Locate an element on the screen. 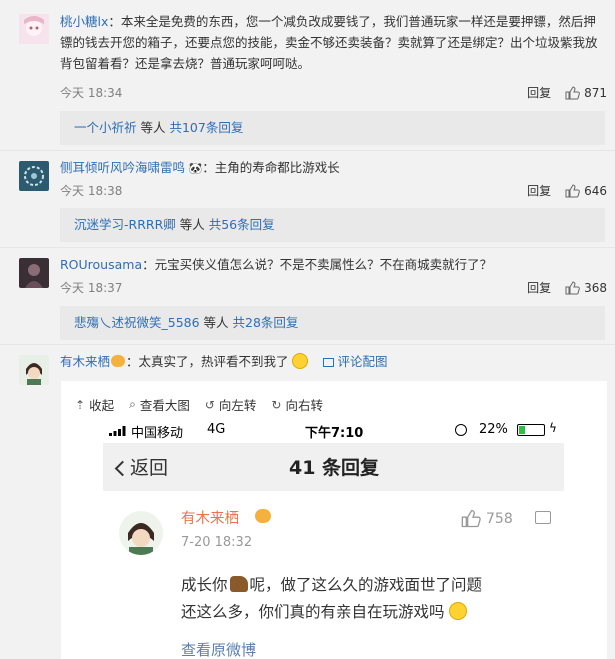 The height and width of the screenshot is (659, 615). like-button: 871 is located at coordinates (586, 93).